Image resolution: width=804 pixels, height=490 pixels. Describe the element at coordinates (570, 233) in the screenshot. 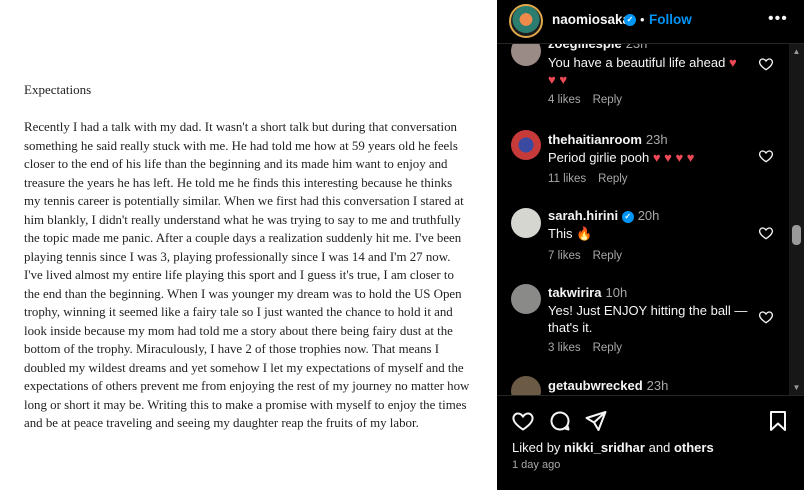

I see `comment-text: This 🔥` at that location.